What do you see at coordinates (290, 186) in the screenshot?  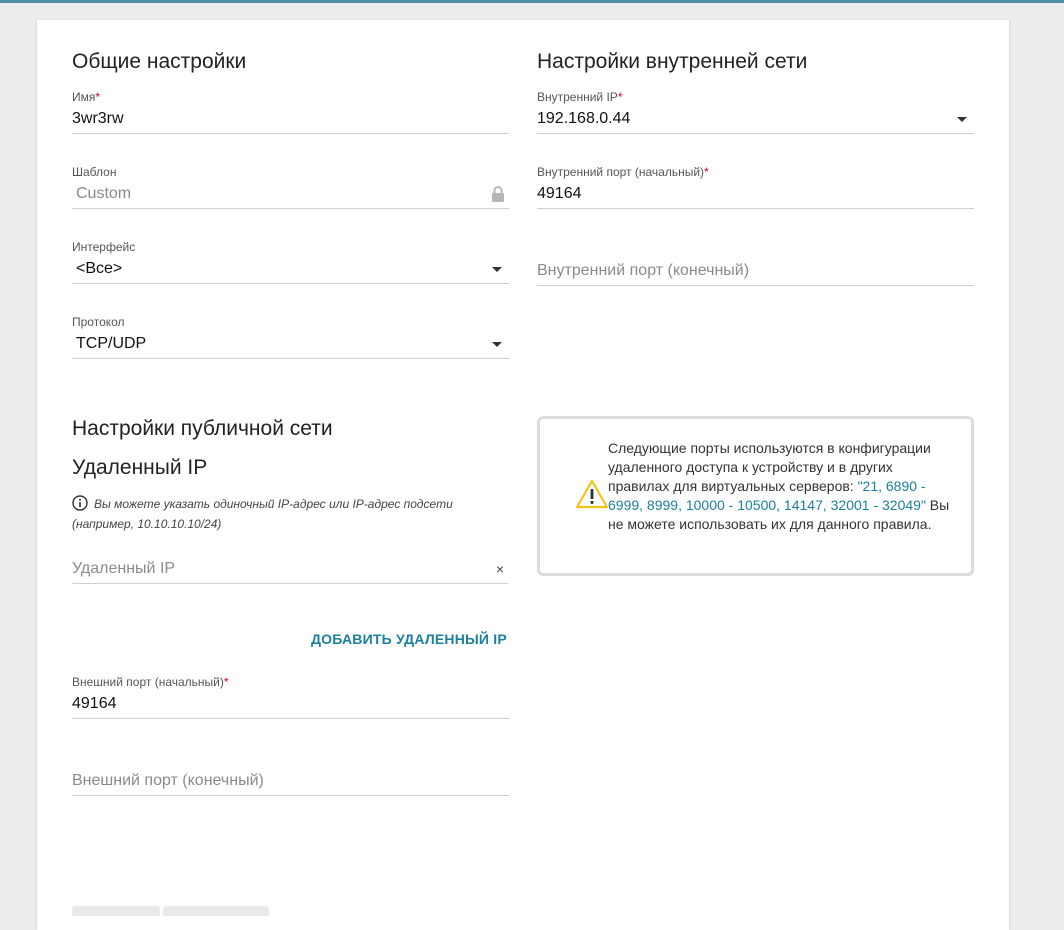 I see `template-field: Шаблон Custom` at bounding box center [290, 186].